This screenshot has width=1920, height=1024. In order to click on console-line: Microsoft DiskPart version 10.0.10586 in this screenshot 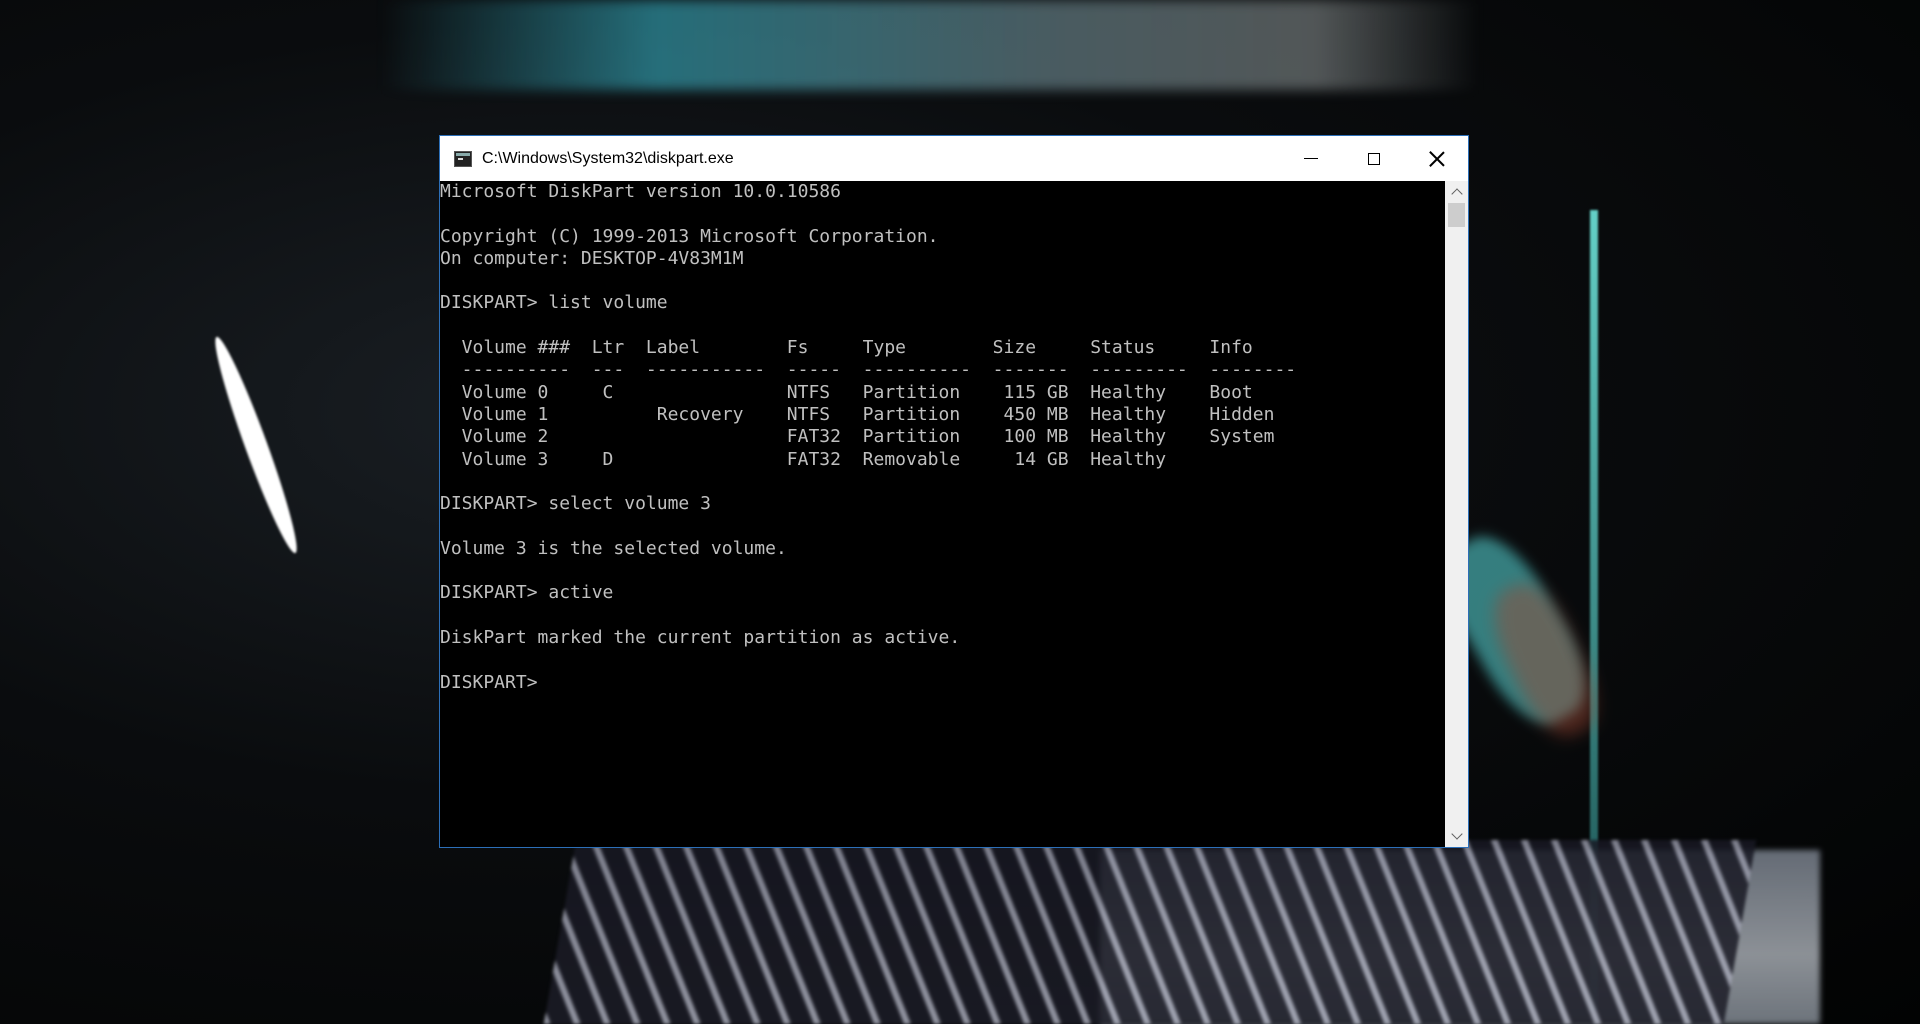, I will do `click(640, 191)`.